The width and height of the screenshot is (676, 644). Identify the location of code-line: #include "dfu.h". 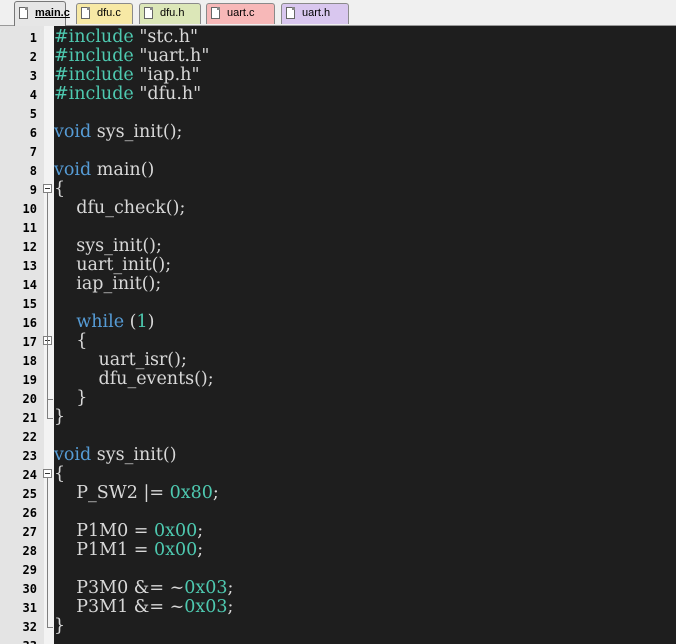
(127, 94).